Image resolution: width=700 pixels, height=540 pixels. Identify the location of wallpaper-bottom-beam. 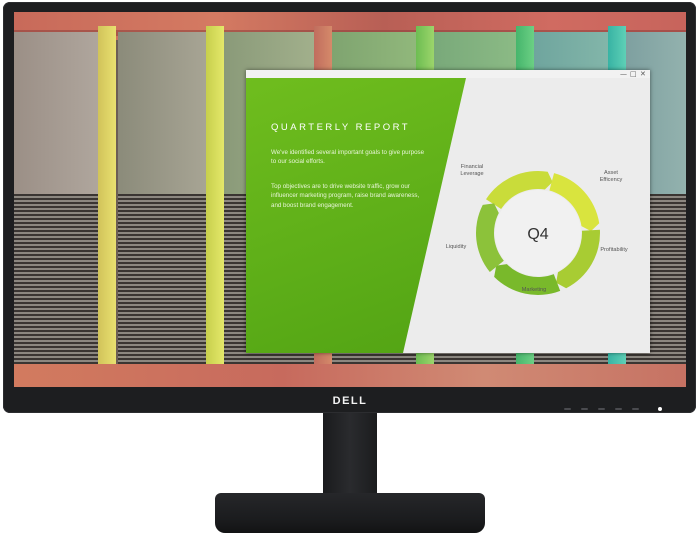
(350, 375).